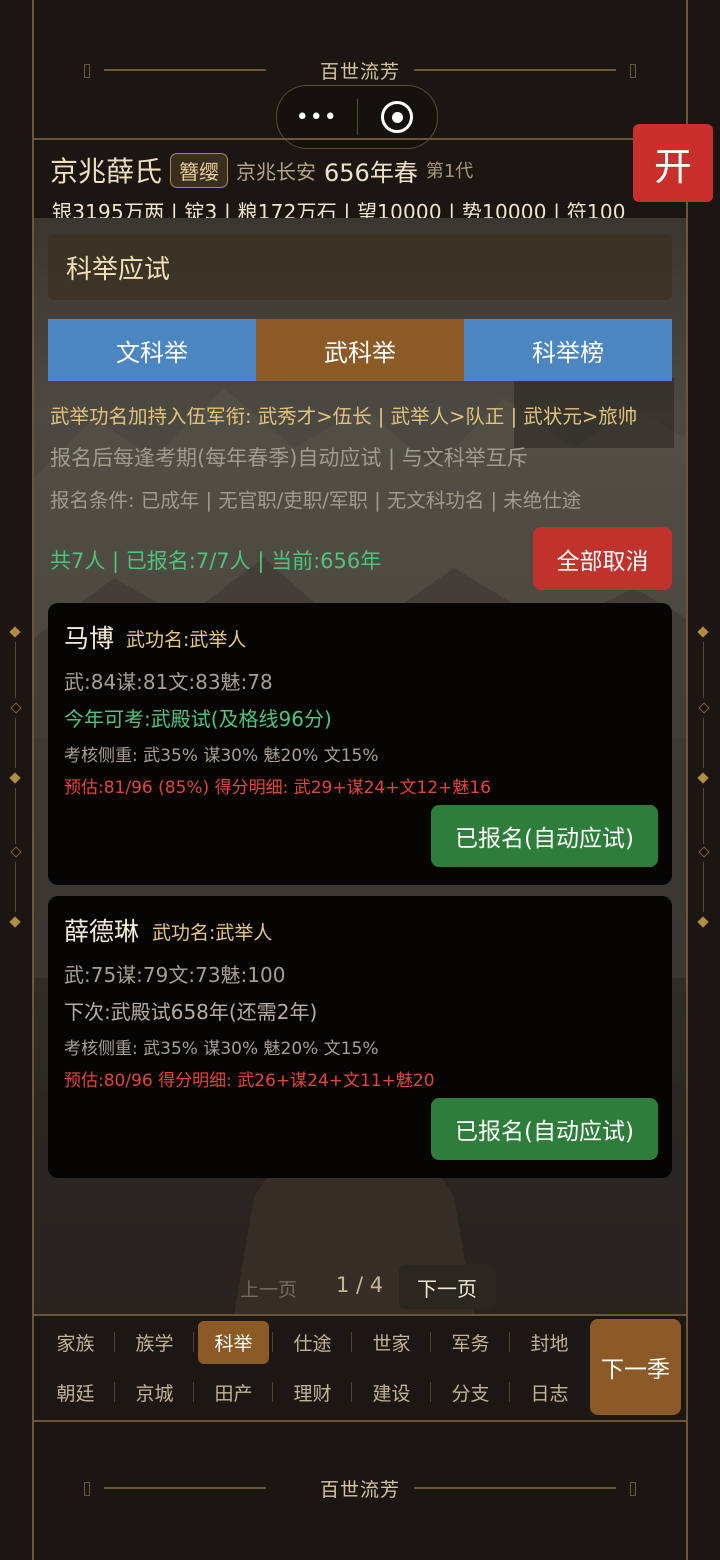  I want to click on nav-item-construction: 建设, so click(391, 1392).